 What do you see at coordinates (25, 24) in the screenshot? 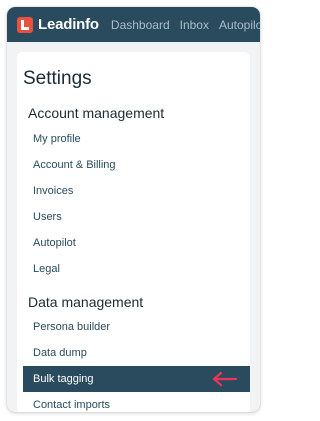
I see `leadinfo-logo-icon` at bounding box center [25, 24].